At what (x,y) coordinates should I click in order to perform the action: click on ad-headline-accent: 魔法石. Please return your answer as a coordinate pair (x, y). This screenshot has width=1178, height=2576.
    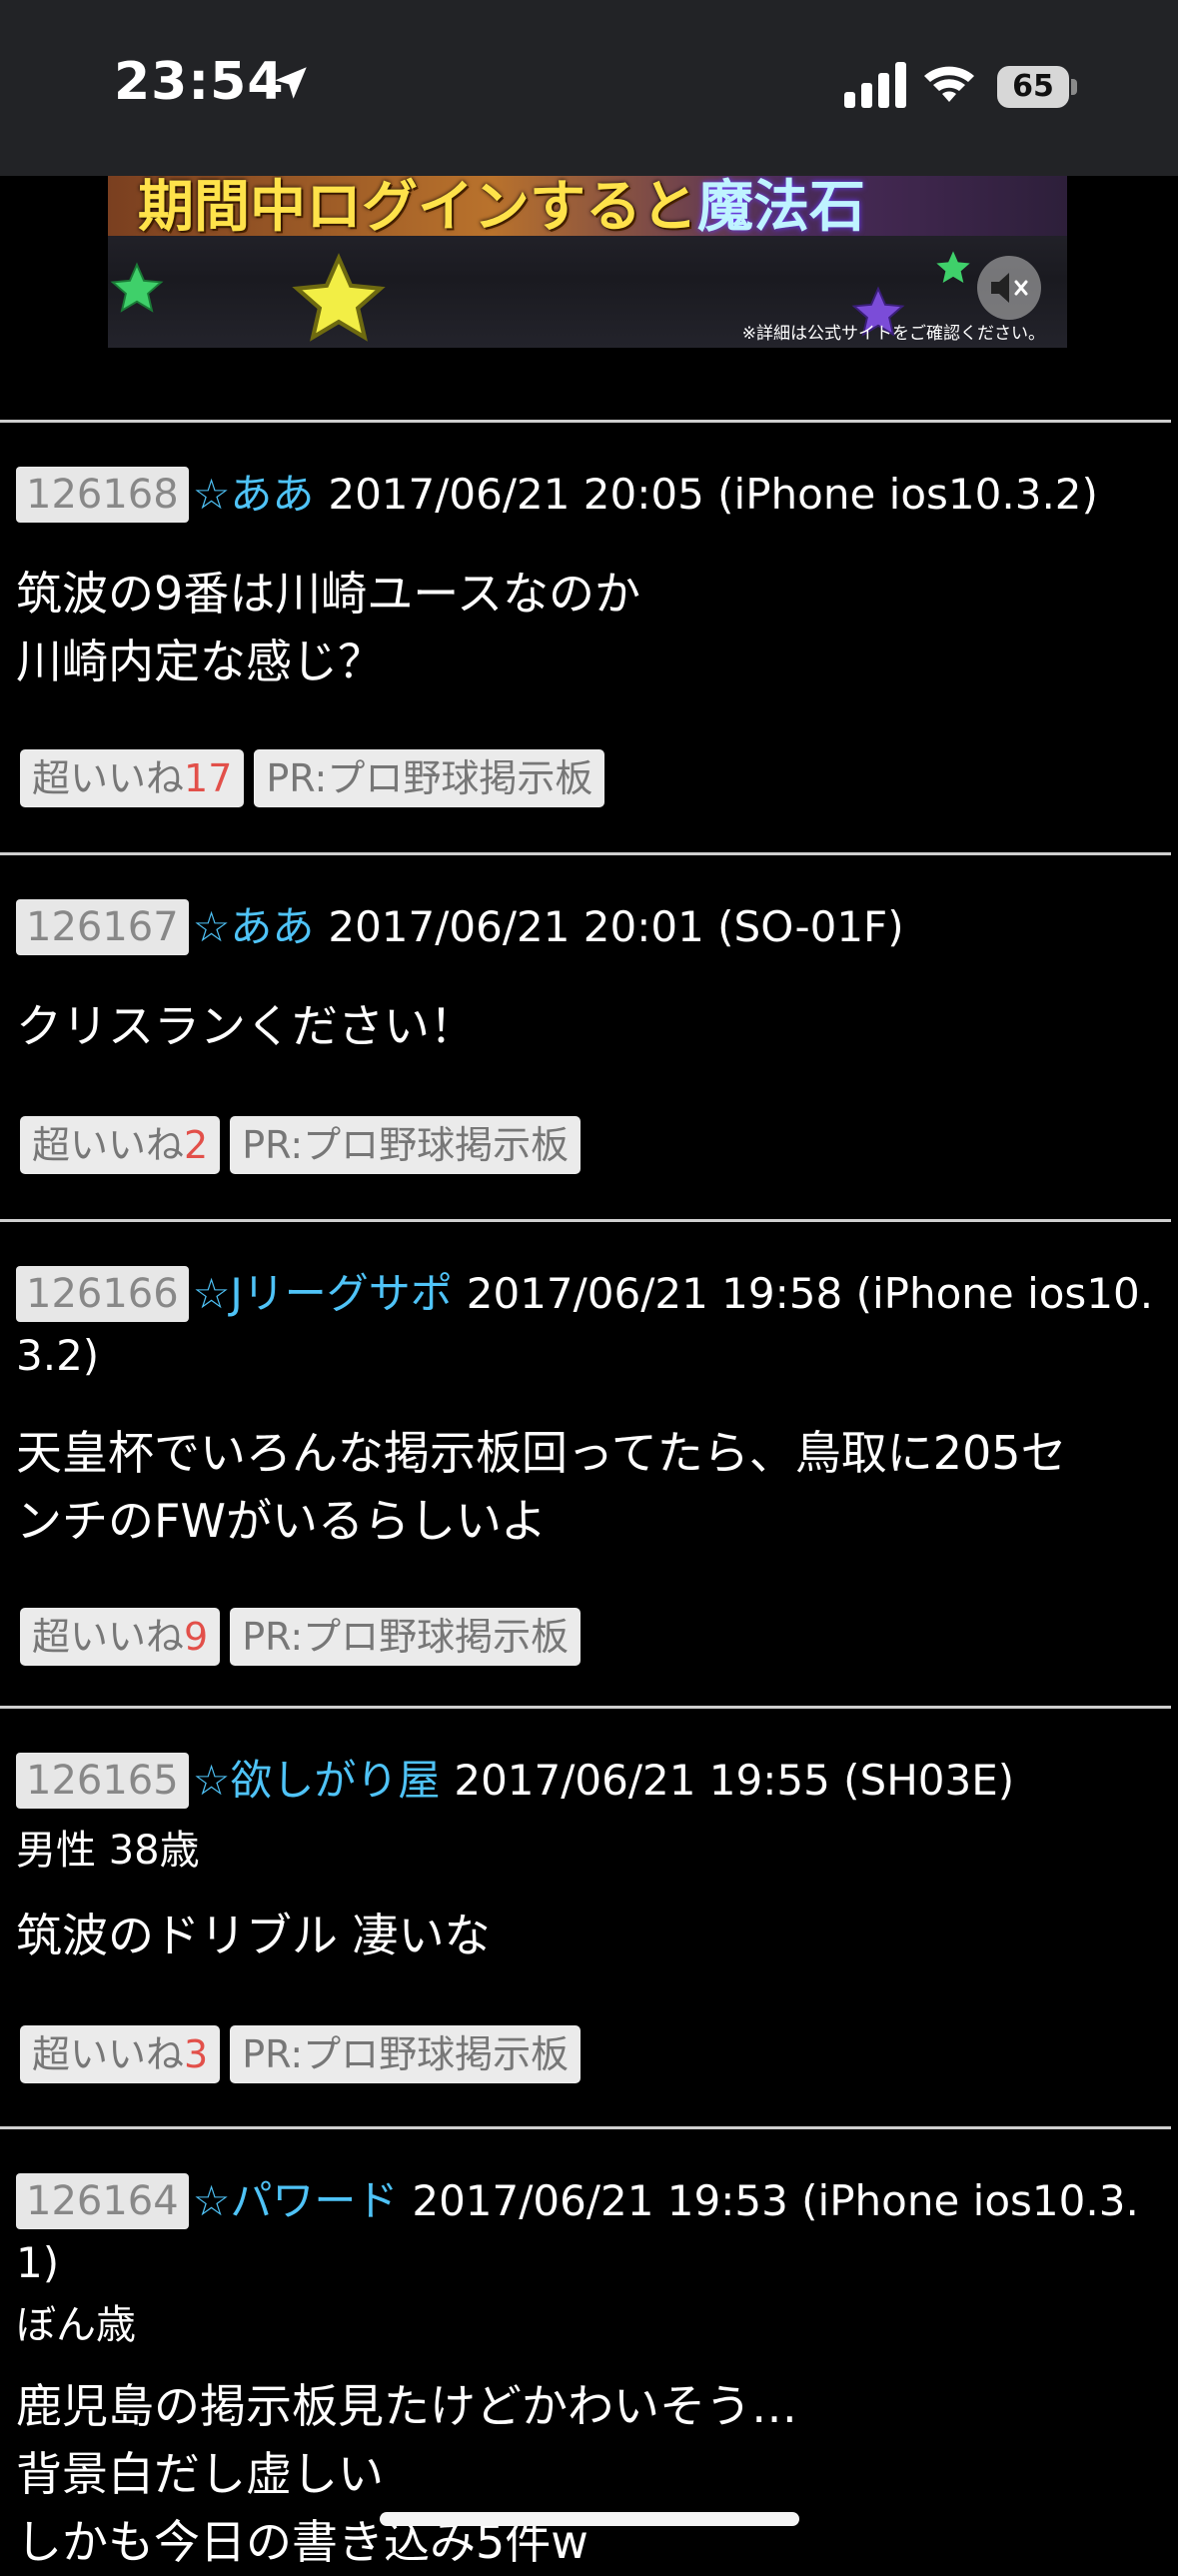
    Looking at the image, I should click on (781, 208).